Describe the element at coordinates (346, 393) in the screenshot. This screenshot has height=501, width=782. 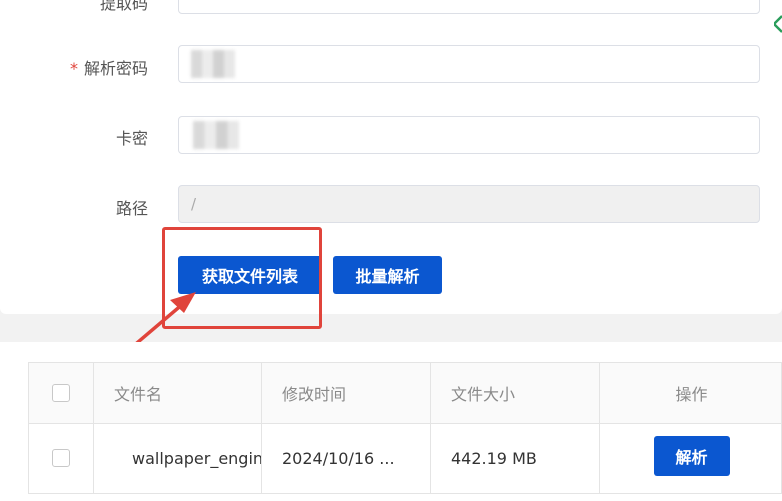
I see `header-modified: 修改时间` at that location.